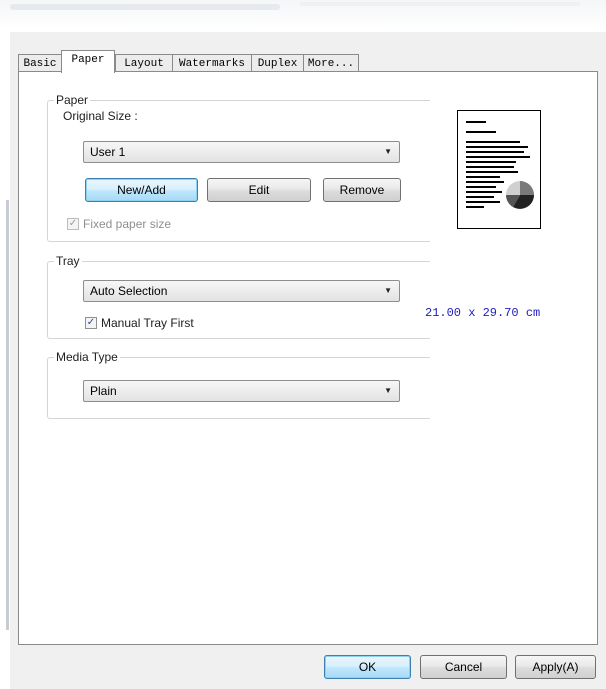  I want to click on tray-value: Auto Selection, so click(129, 291).